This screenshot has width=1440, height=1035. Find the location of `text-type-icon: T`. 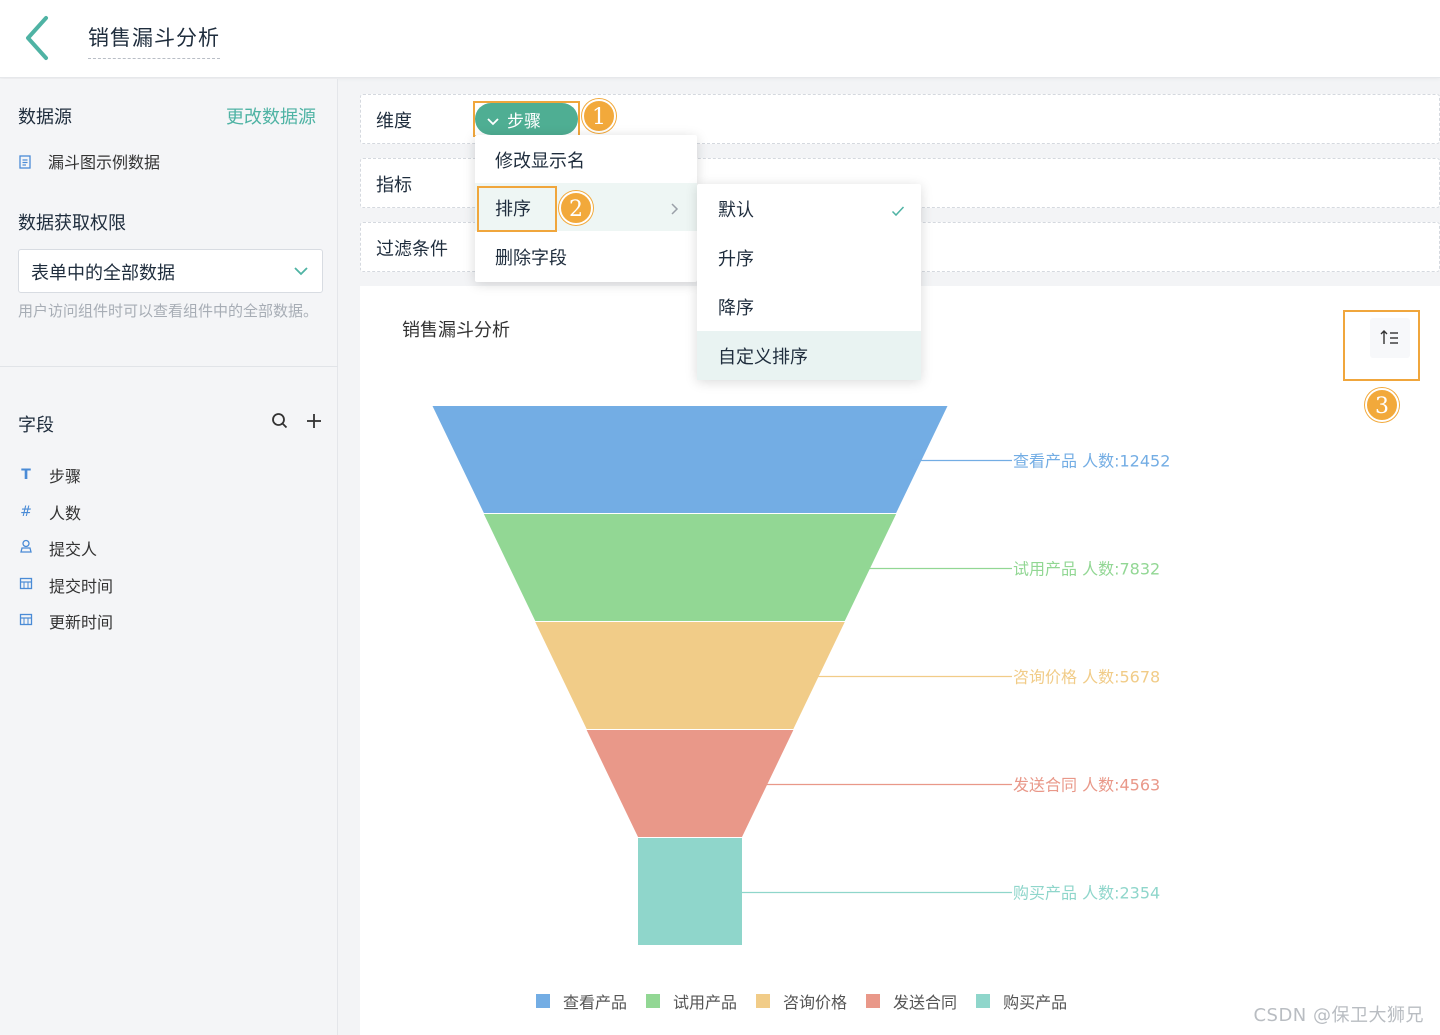

text-type-icon: T is located at coordinates (26, 475).